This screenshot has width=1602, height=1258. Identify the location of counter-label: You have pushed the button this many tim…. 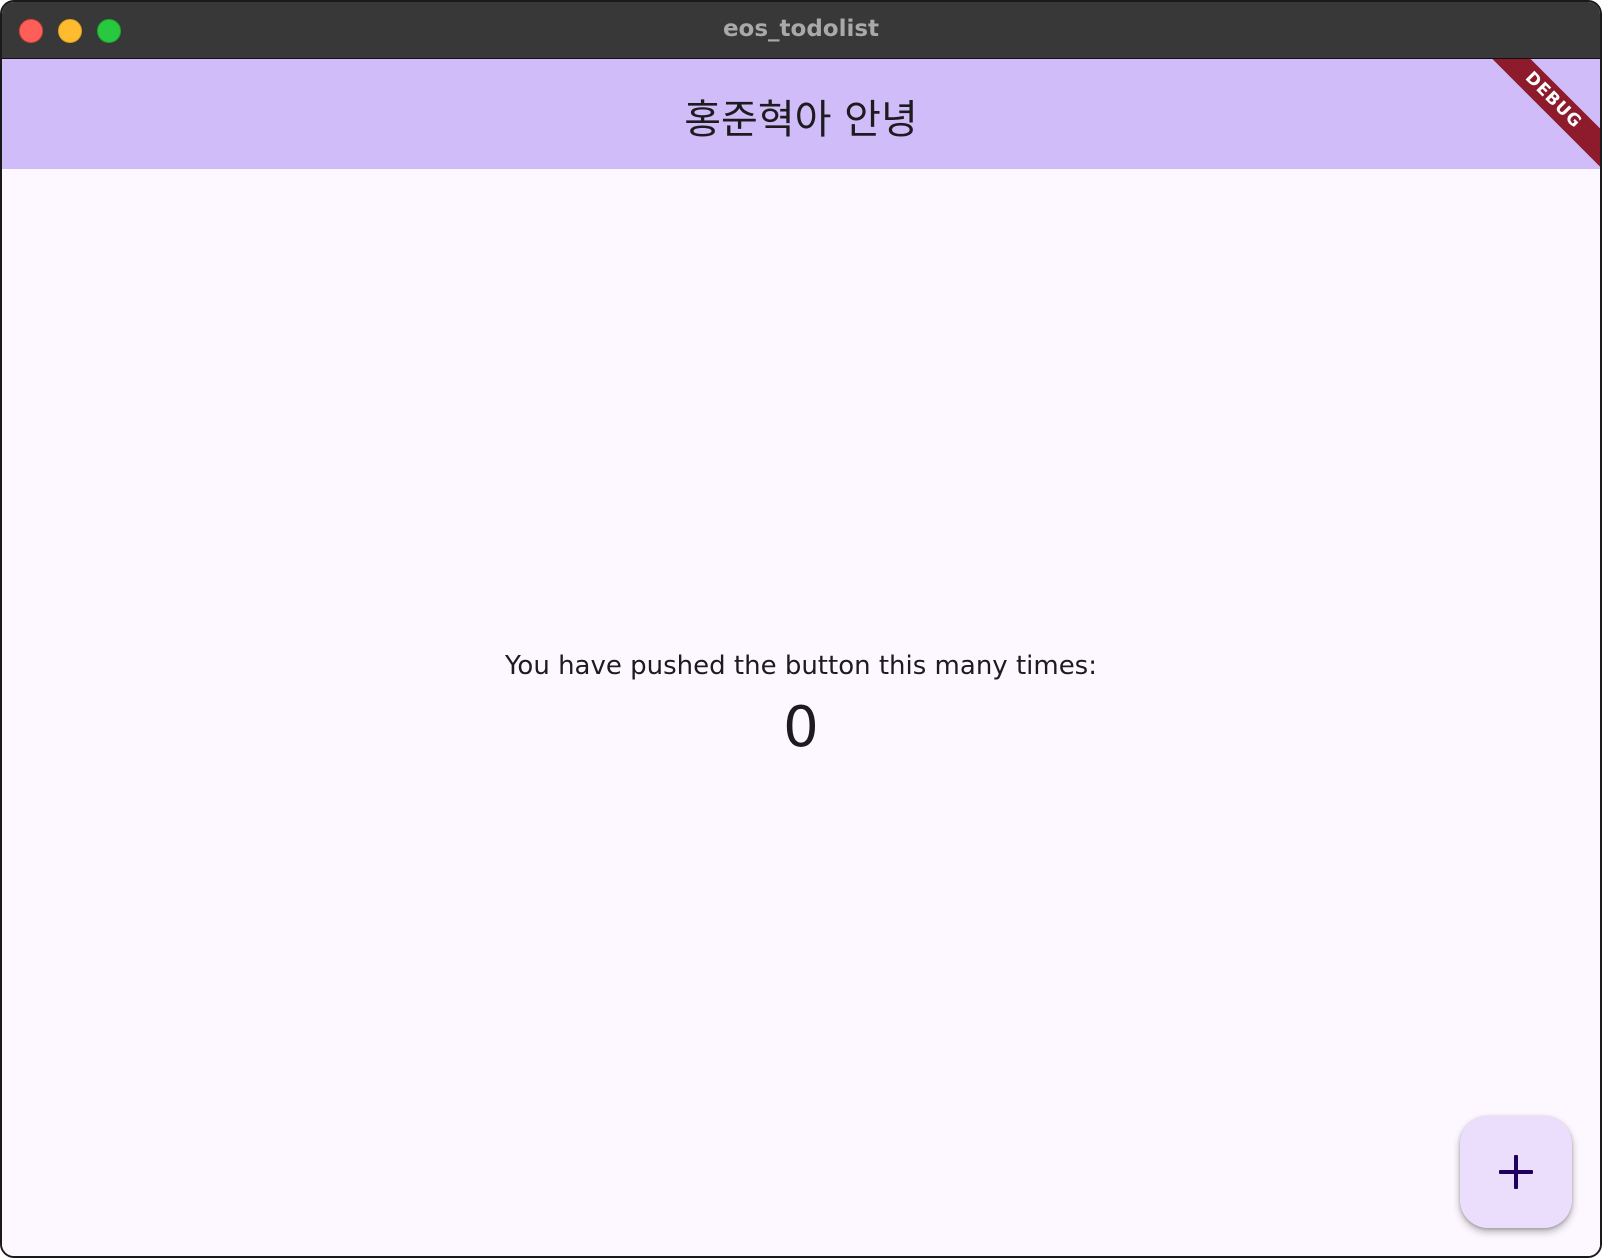
(800, 666).